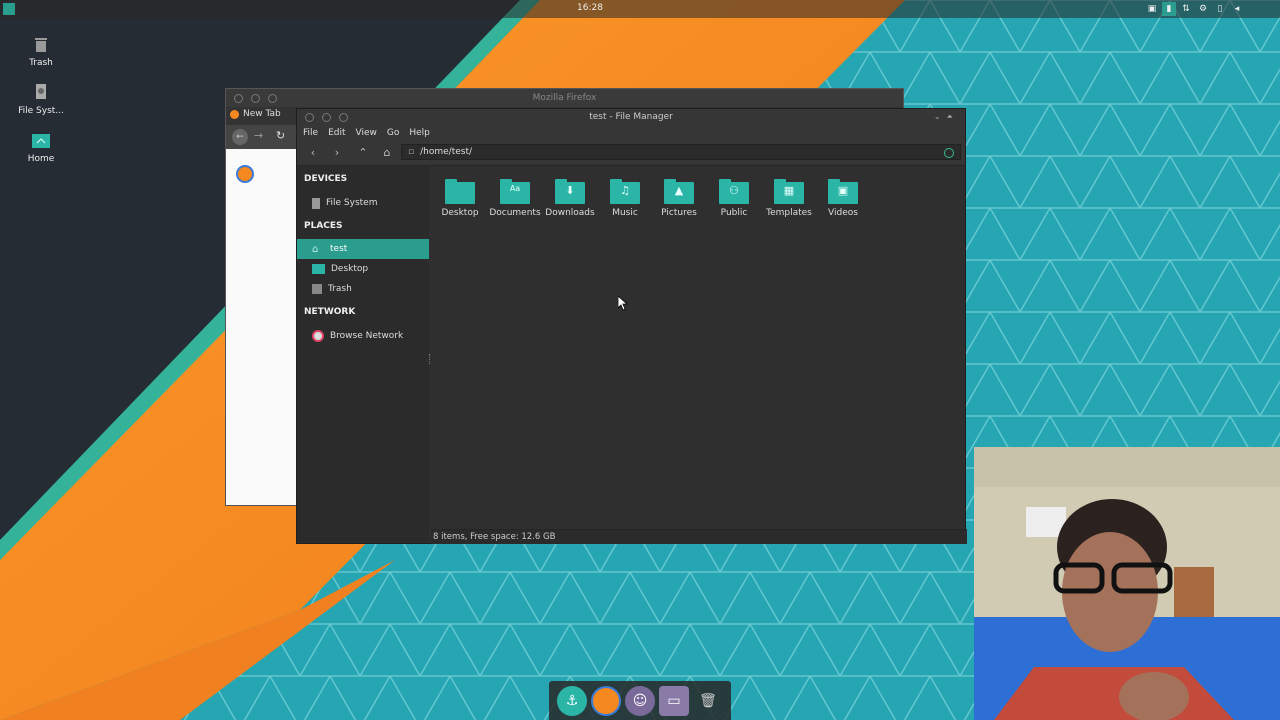 This screenshot has height=720, width=1280. I want to click on sidebar-item-label: Desktop, so click(350, 269).